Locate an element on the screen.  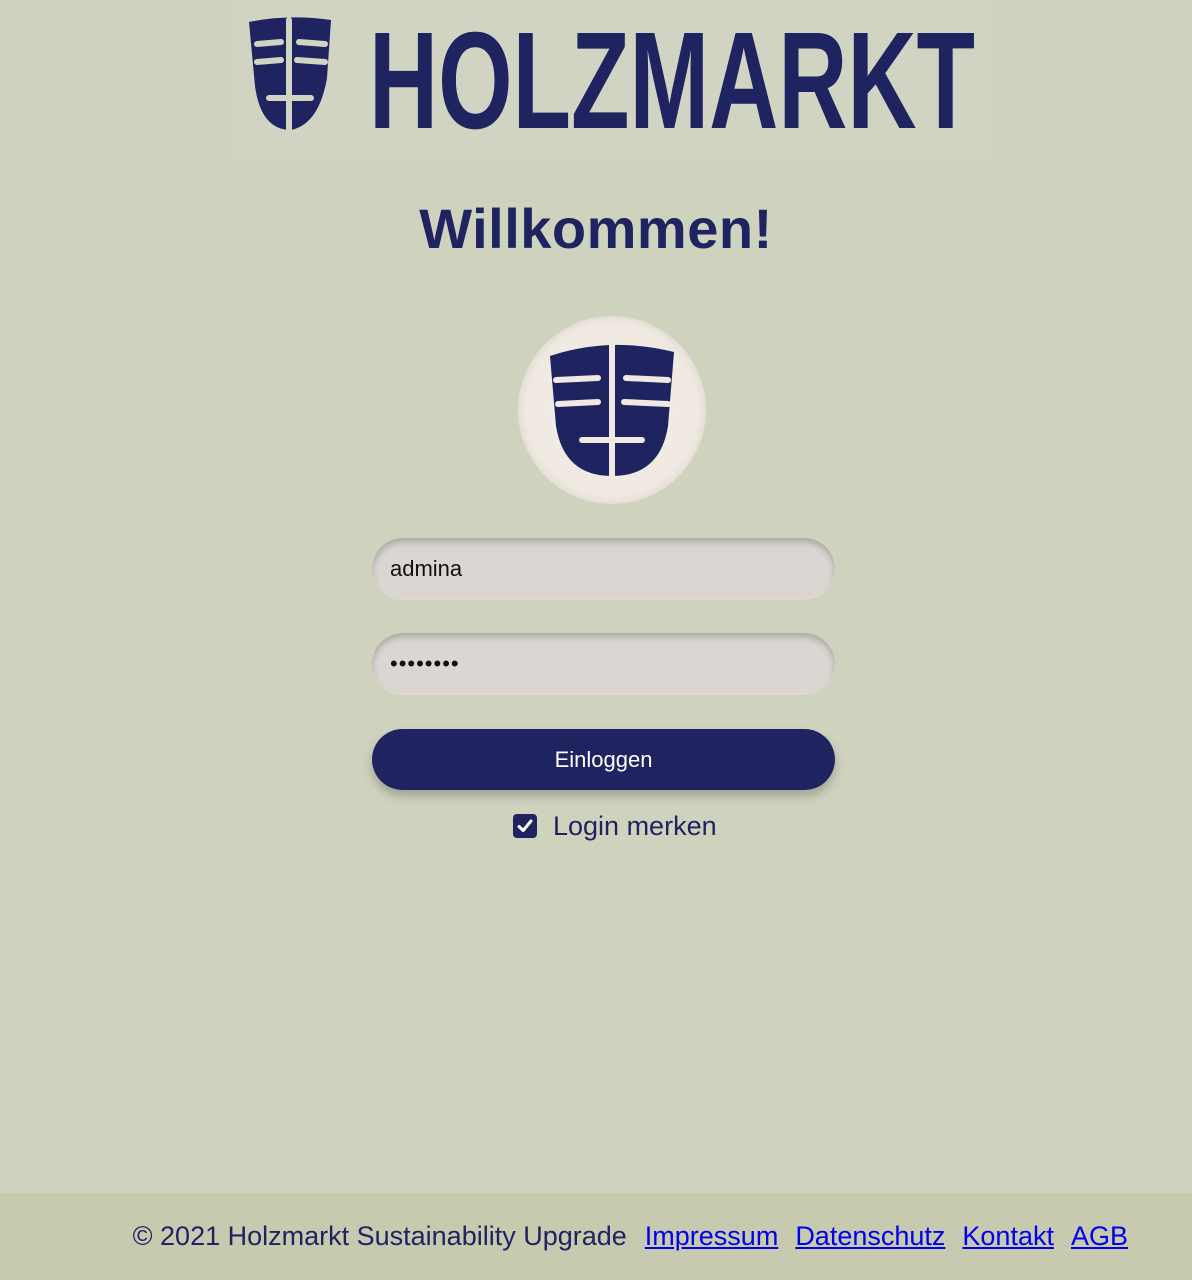
checkmark-icon is located at coordinates (525, 825).